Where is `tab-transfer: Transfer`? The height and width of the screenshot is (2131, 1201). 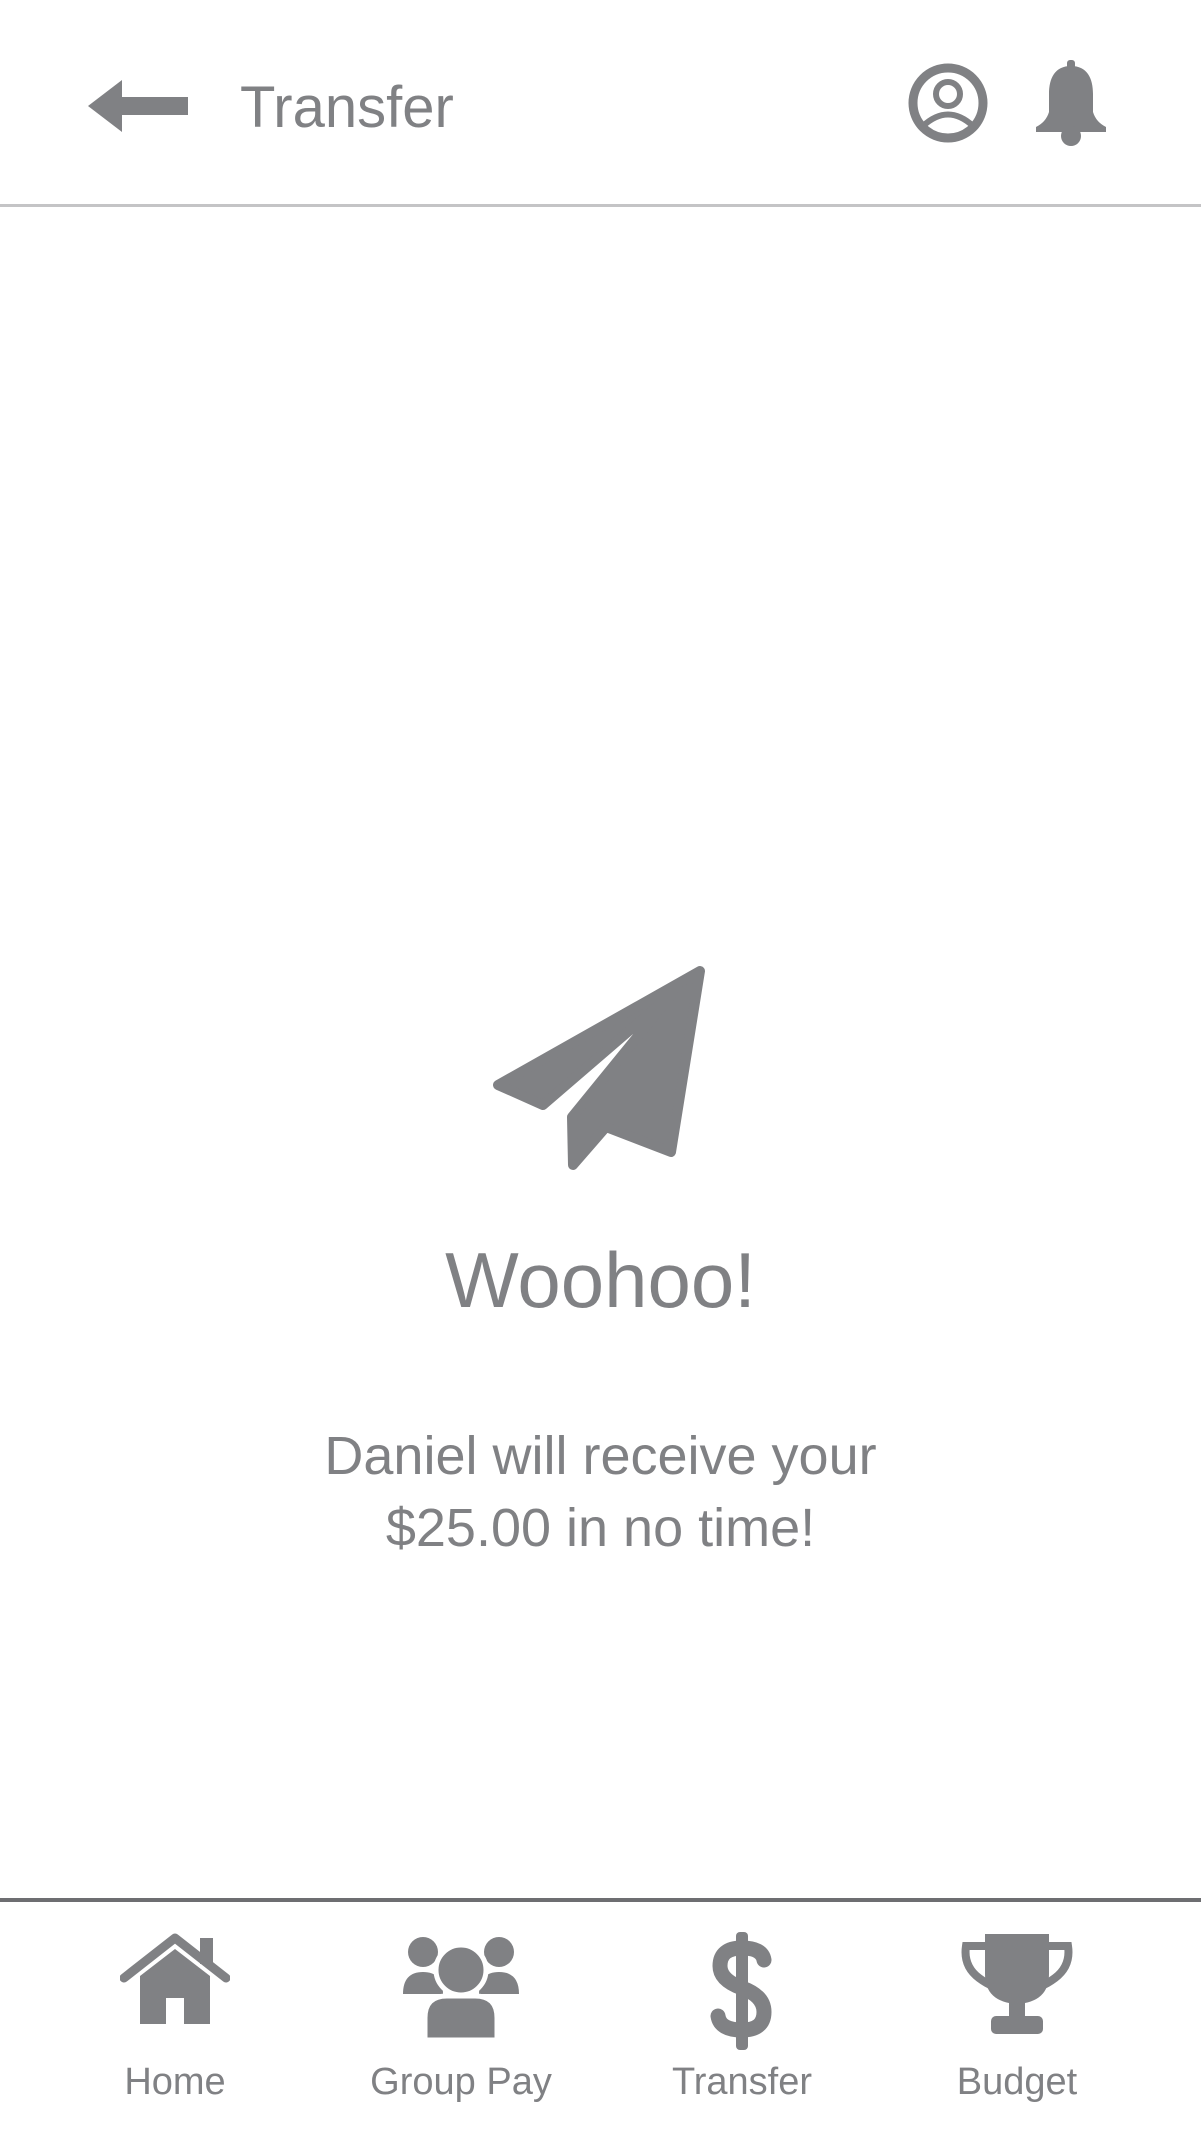
tab-transfer: Transfer is located at coordinates (742, 2022).